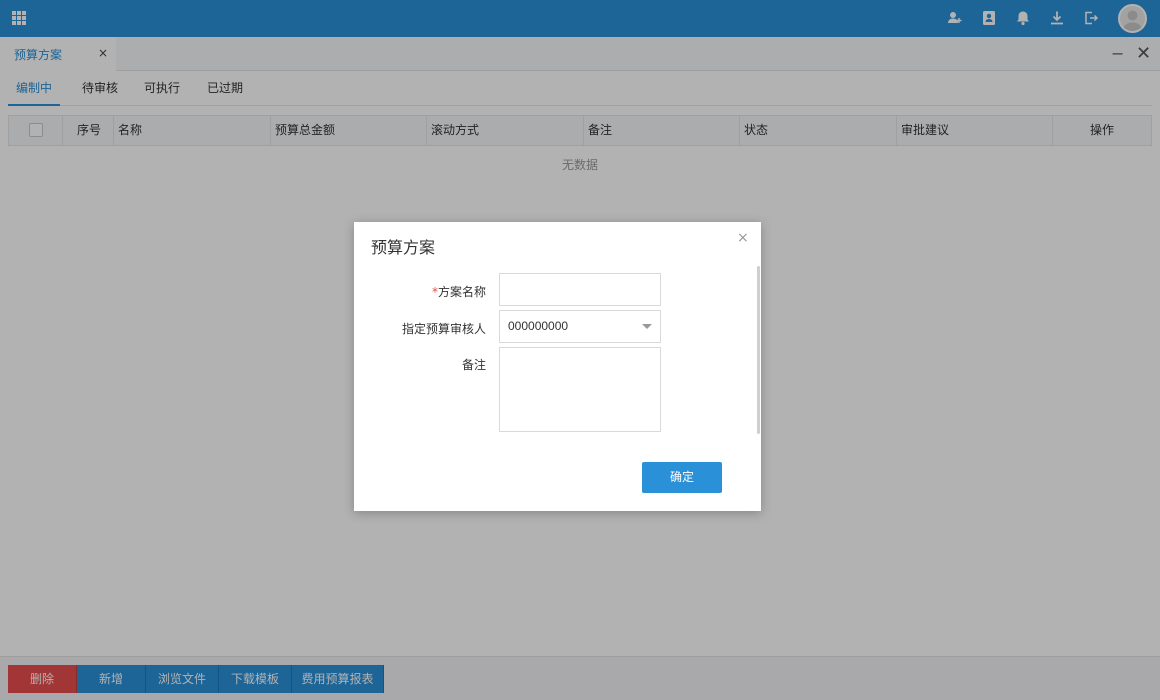 The width and height of the screenshot is (1160, 700). What do you see at coordinates (420, 291) in the screenshot?
I see `plan-name-label: *方案名称` at bounding box center [420, 291].